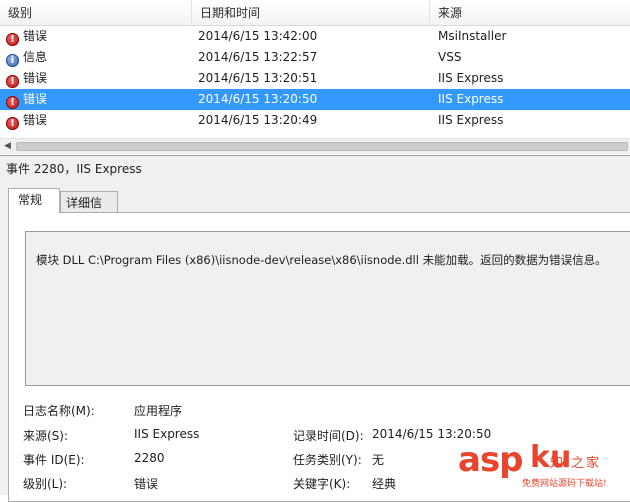  What do you see at coordinates (378, 460) in the screenshot?
I see `task-category-value: 无` at bounding box center [378, 460].